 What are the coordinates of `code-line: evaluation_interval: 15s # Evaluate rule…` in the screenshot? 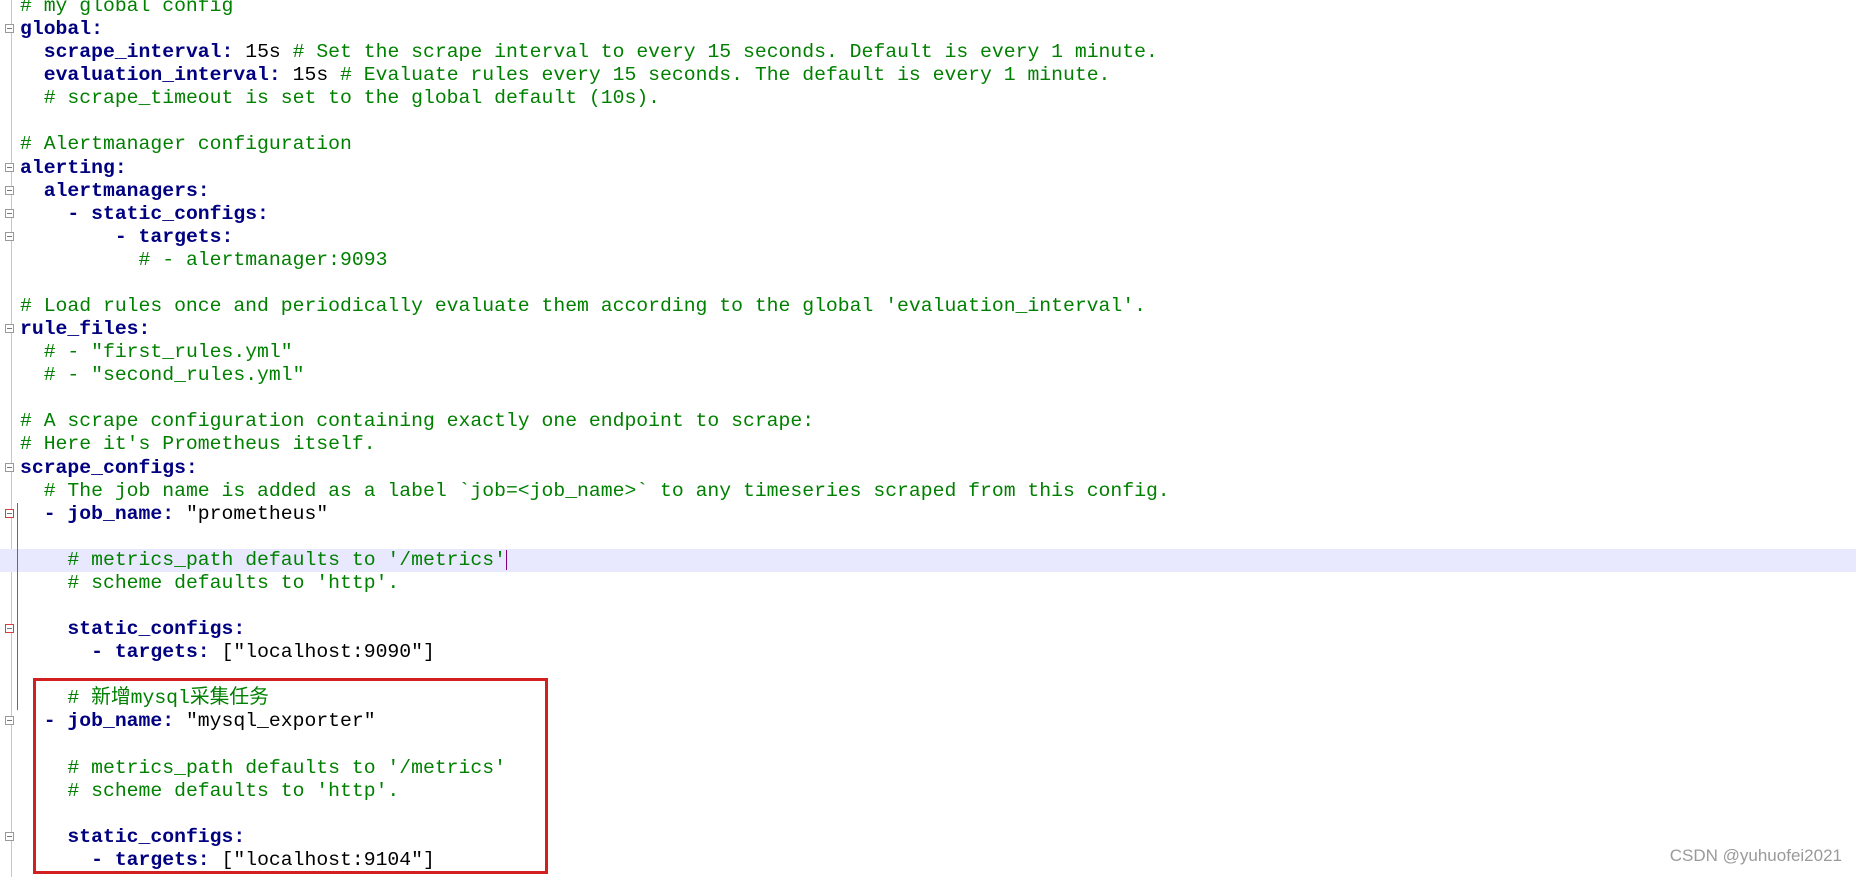 It's located at (928, 75).